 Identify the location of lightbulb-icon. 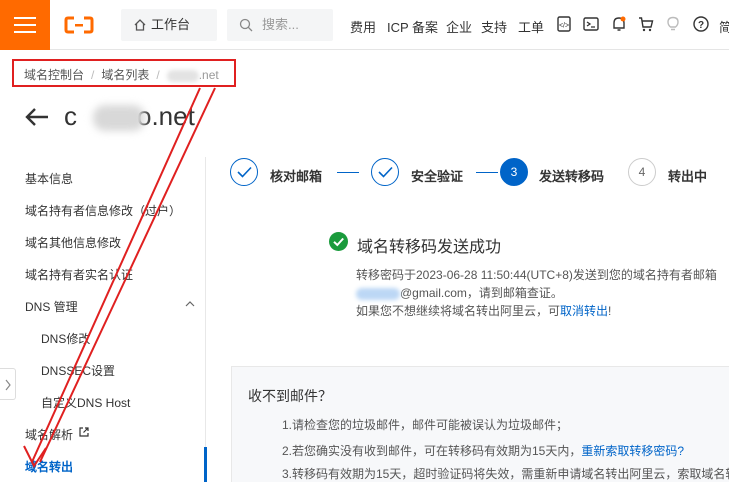
(673, 24).